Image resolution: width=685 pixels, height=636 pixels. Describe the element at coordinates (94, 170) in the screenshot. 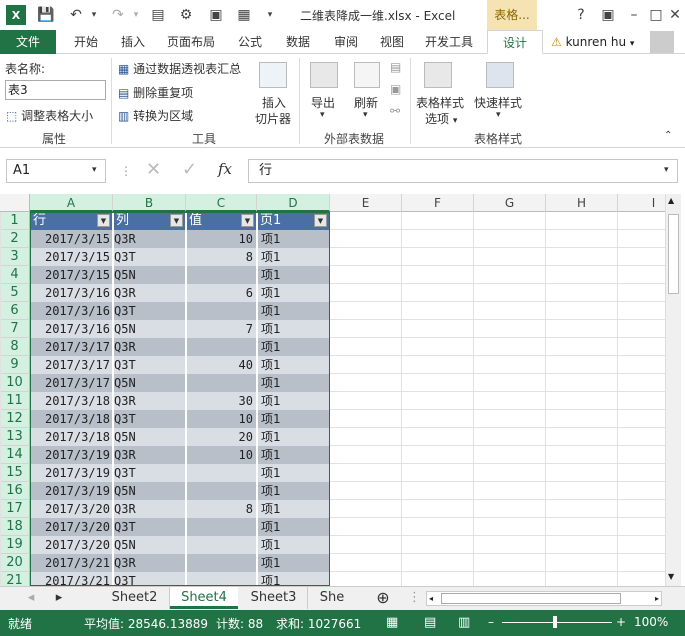

I see `name-box-dropdown-icon: ▾` at that location.